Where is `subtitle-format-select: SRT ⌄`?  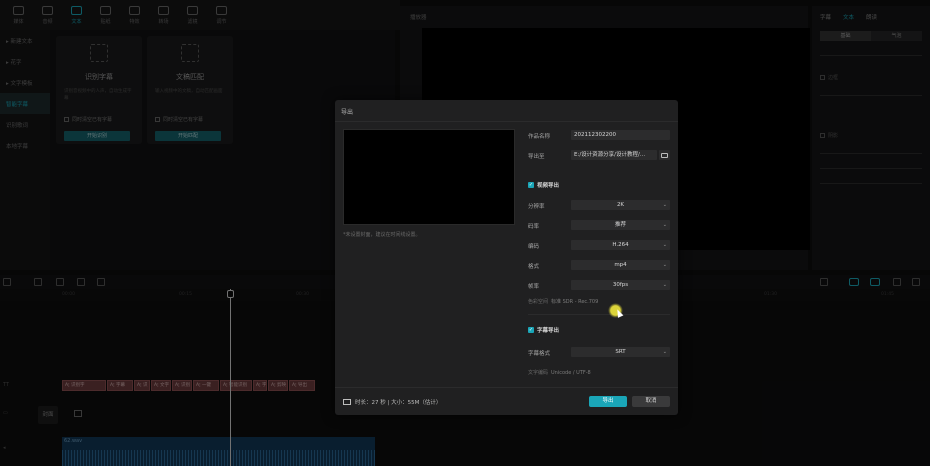 subtitle-format-select: SRT ⌄ is located at coordinates (620, 352).